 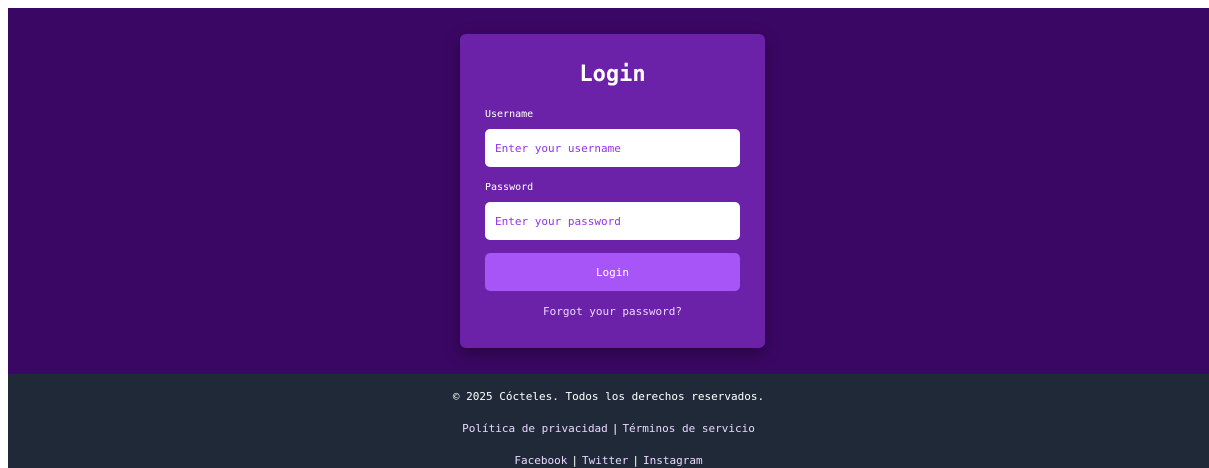 I want to click on privacy-policy-link: Política de privacidad, so click(x=535, y=428).